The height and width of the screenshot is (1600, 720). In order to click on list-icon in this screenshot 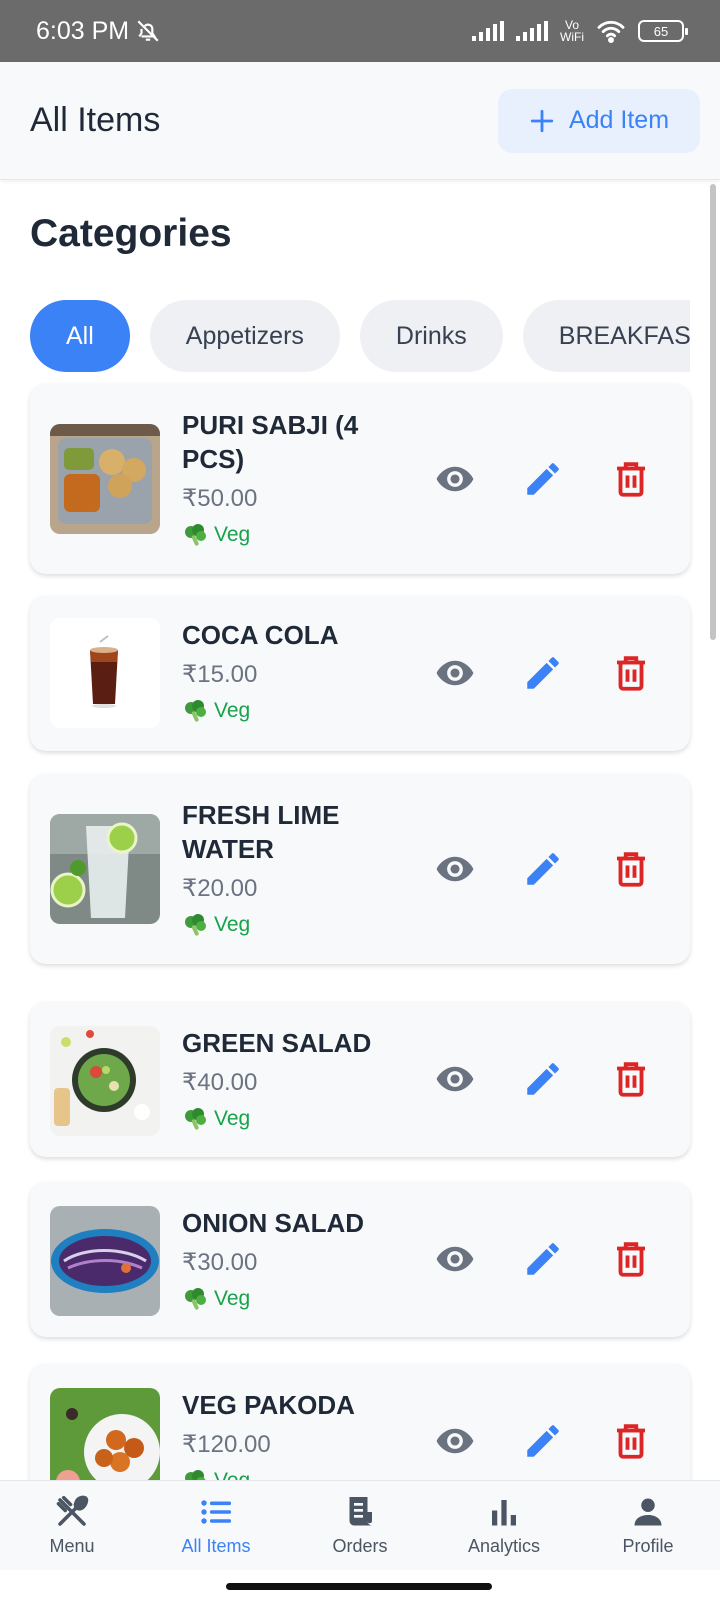, I will do `click(216, 1512)`.